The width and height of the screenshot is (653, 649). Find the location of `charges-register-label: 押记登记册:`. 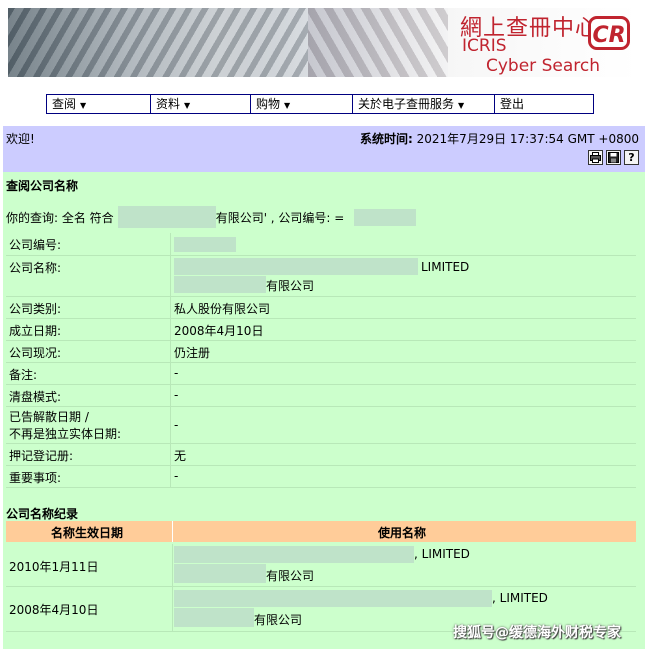

charges-register-label: 押记登记册: is located at coordinates (41, 456).